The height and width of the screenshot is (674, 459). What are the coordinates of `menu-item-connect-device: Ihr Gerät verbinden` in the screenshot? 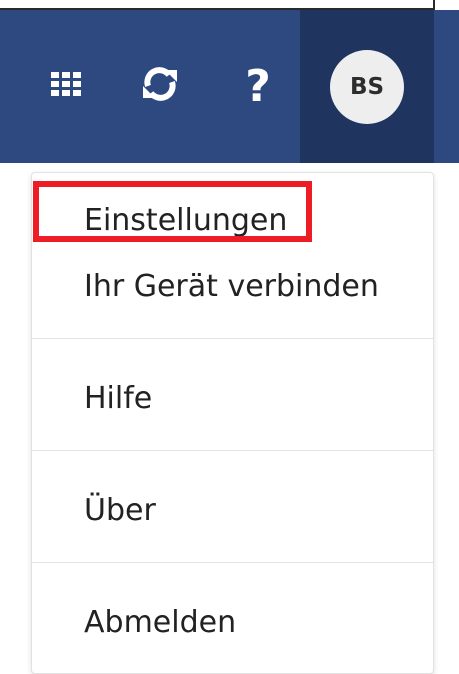 It's located at (231, 287).